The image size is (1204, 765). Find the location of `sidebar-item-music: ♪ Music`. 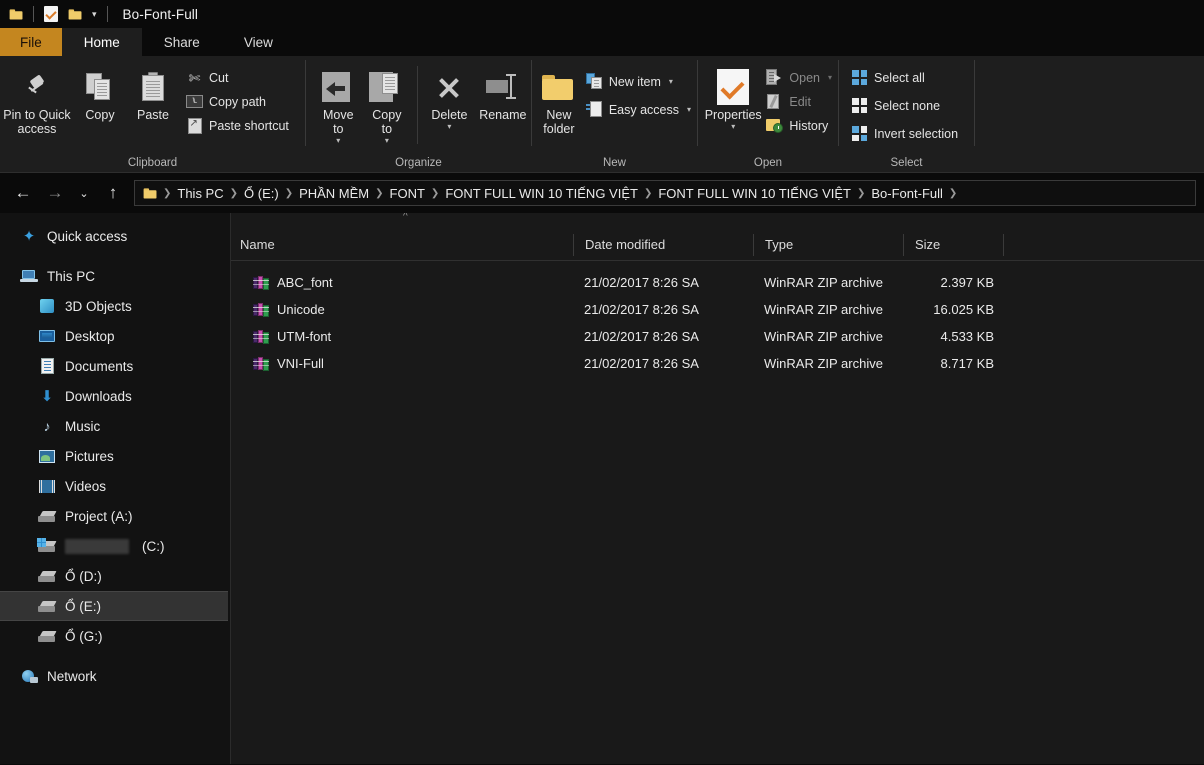

sidebar-item-music: ♪ Music is located at coordinates (115, 426).